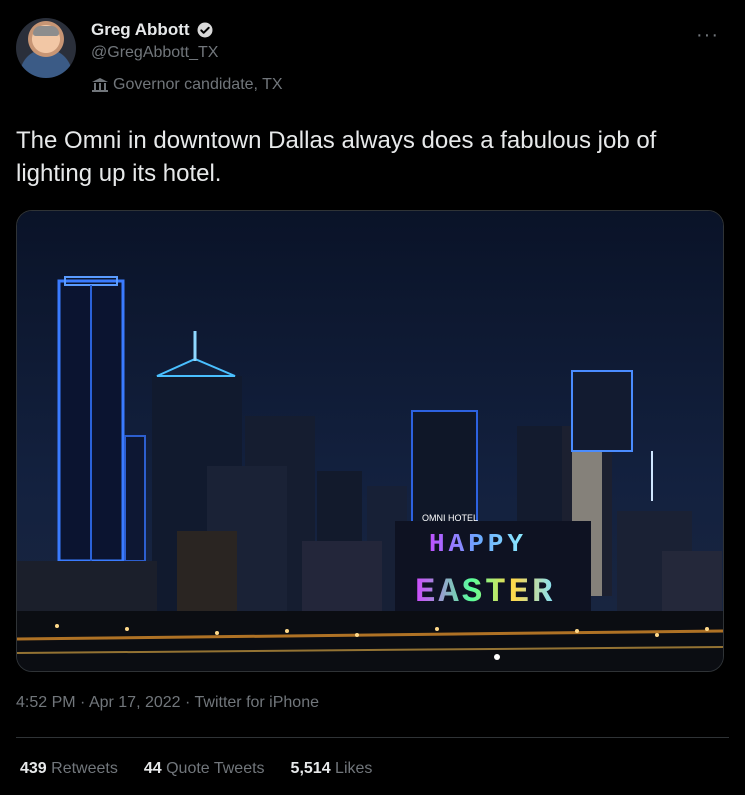 The height and width of the screenshot is (795, 745). I want to click on author-name: Greg Abbott, so click(140, 30).